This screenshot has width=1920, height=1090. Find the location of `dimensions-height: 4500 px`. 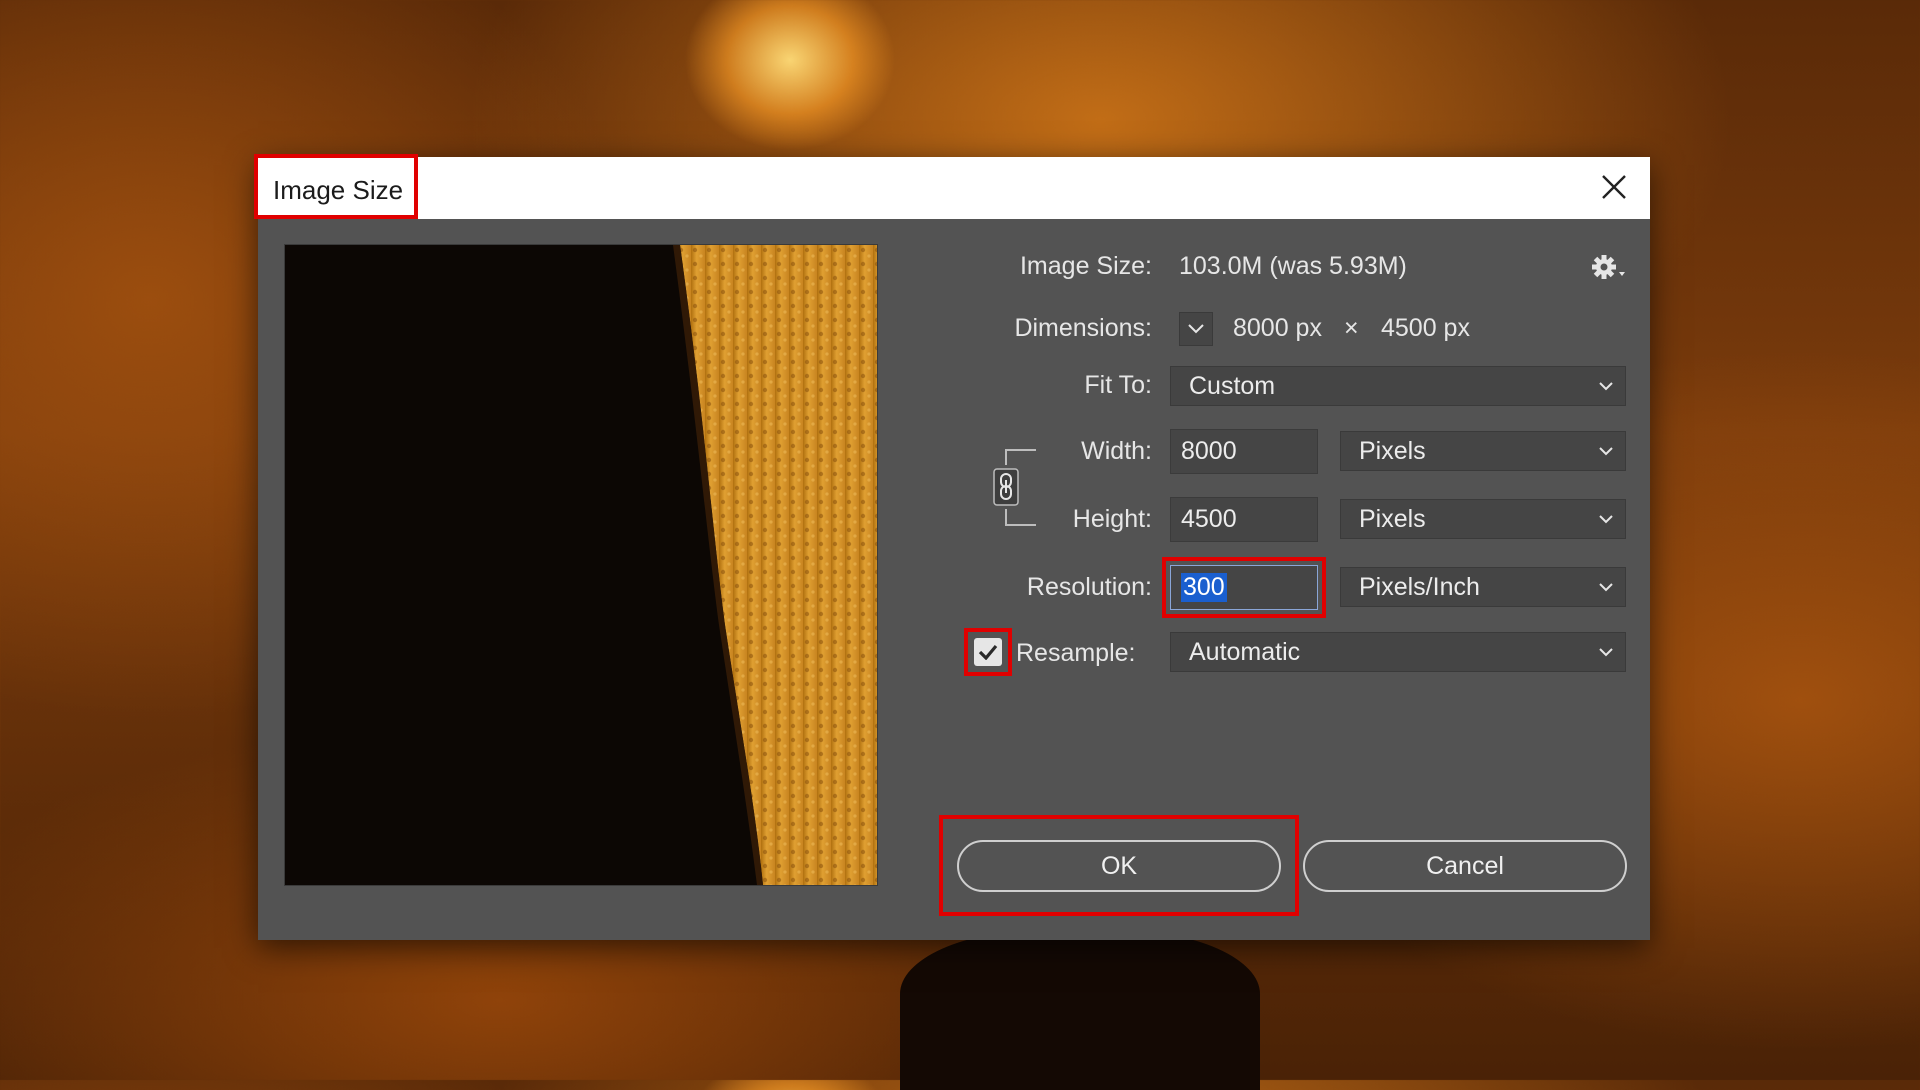

dimensions-height: 4500 px is located at coordinates (1425, 328).